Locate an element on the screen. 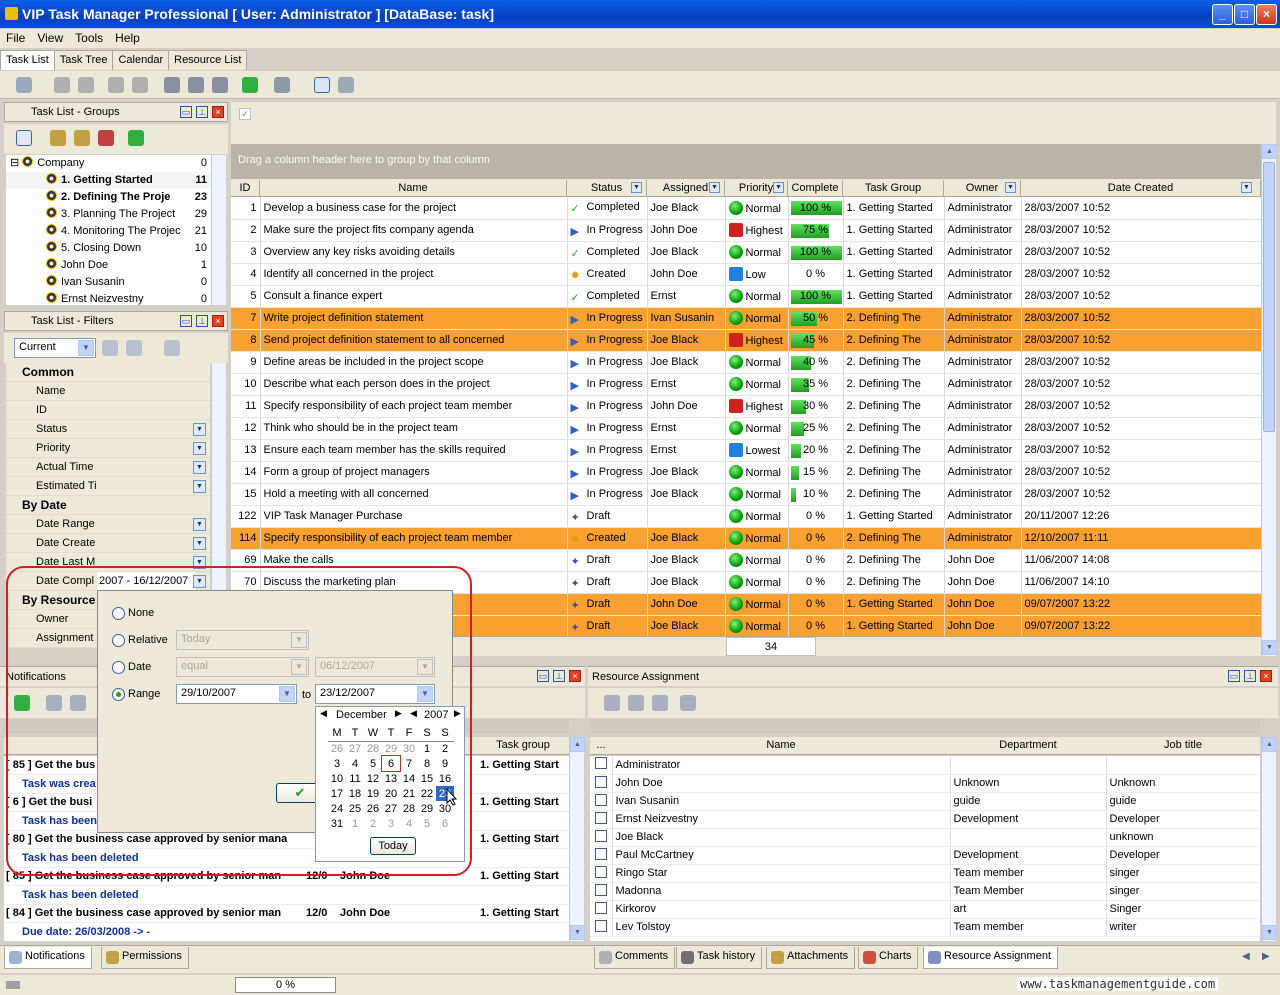  edit-icon is located at coordinates (116, 85).